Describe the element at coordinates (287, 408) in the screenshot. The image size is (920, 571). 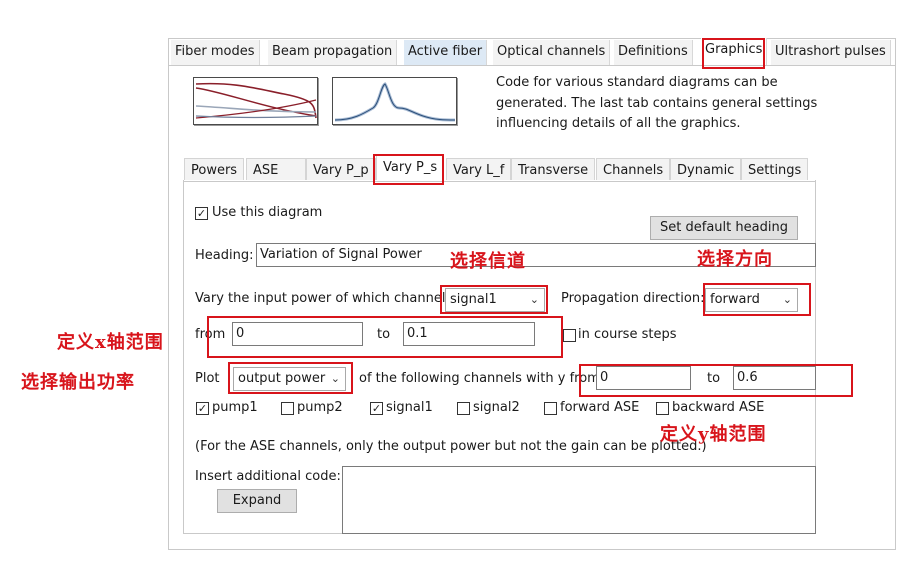
I see `pump2-checkbox` at that location.